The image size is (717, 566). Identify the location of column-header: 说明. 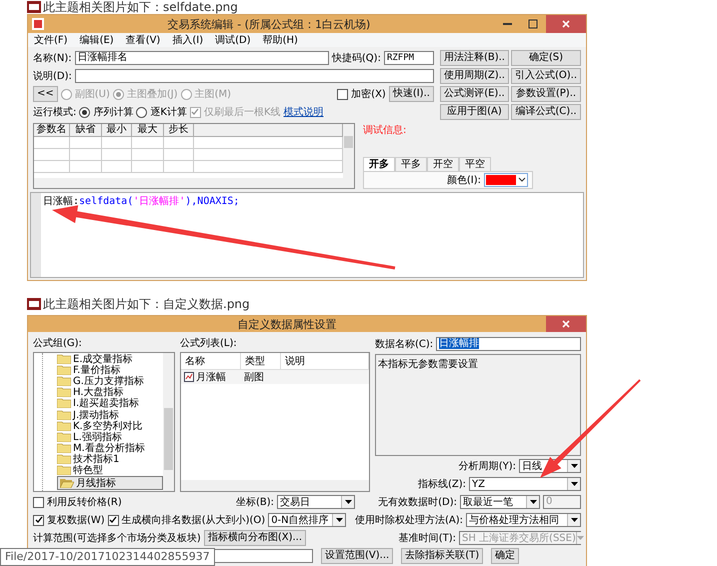
(325, 361).